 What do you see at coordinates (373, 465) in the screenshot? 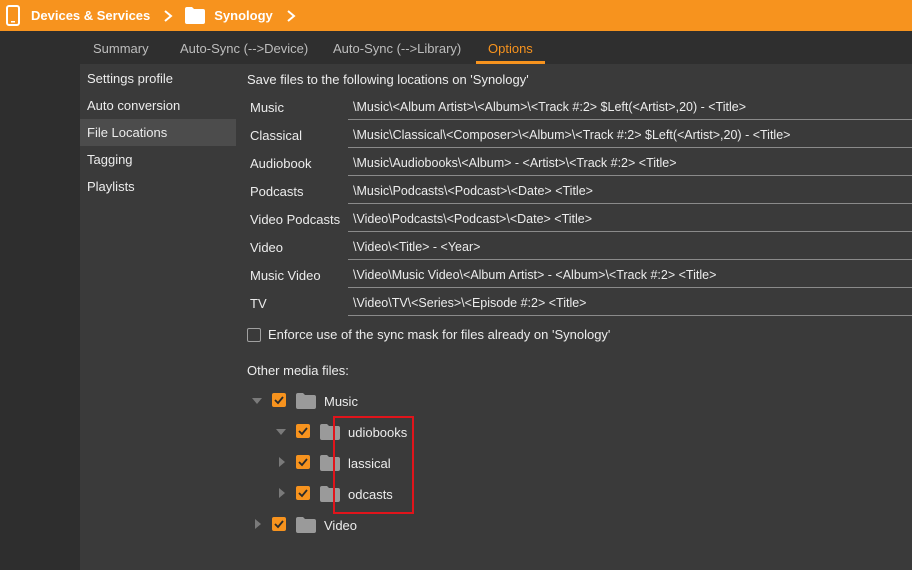
I see `highlight-box` at bounding box center [373, 465].